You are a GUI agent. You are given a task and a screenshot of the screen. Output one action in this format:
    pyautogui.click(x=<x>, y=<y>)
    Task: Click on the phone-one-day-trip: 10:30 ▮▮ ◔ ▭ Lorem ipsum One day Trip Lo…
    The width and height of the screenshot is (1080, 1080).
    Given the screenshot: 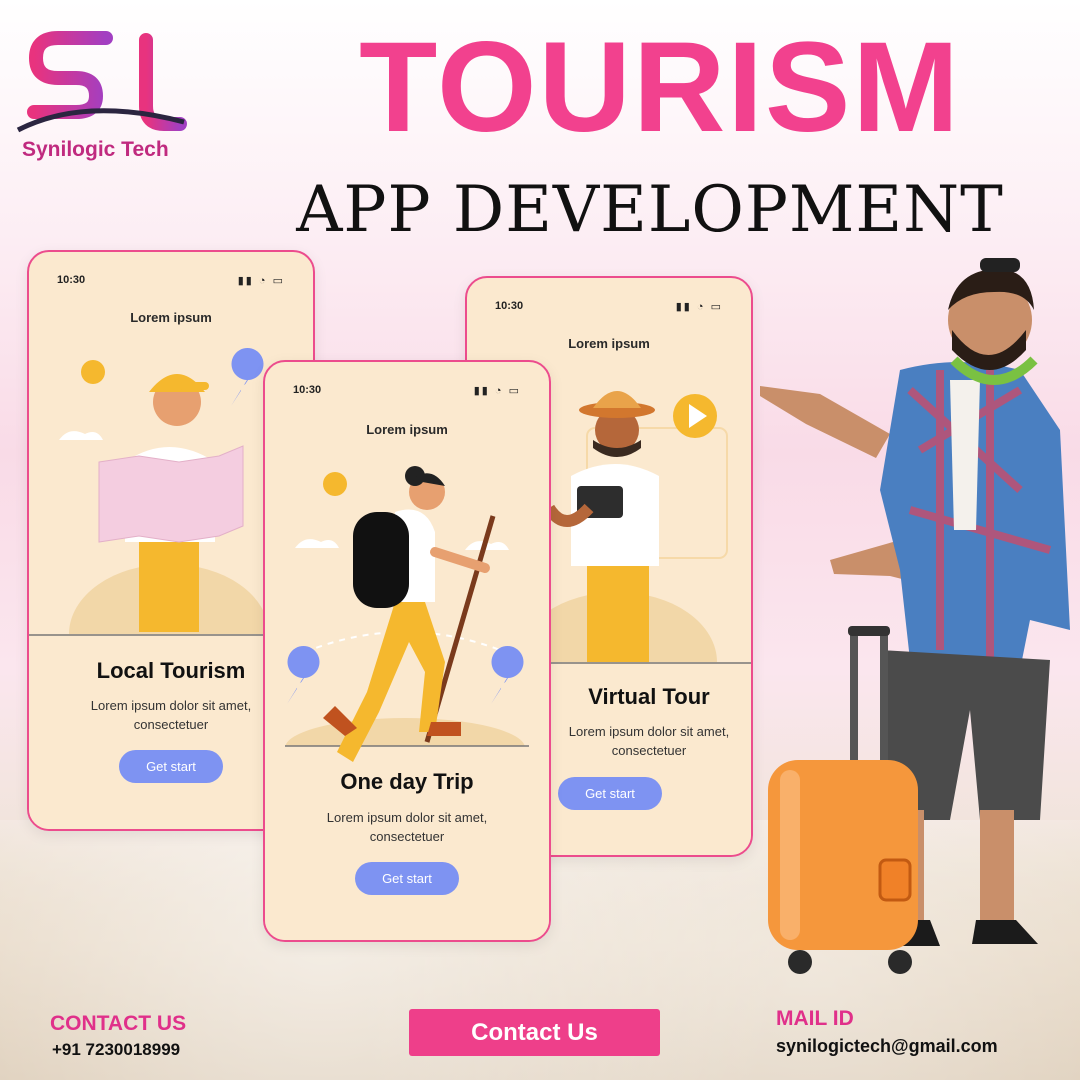 What is the action you would take?
    pyautogui.click(x=407, y=651)
    